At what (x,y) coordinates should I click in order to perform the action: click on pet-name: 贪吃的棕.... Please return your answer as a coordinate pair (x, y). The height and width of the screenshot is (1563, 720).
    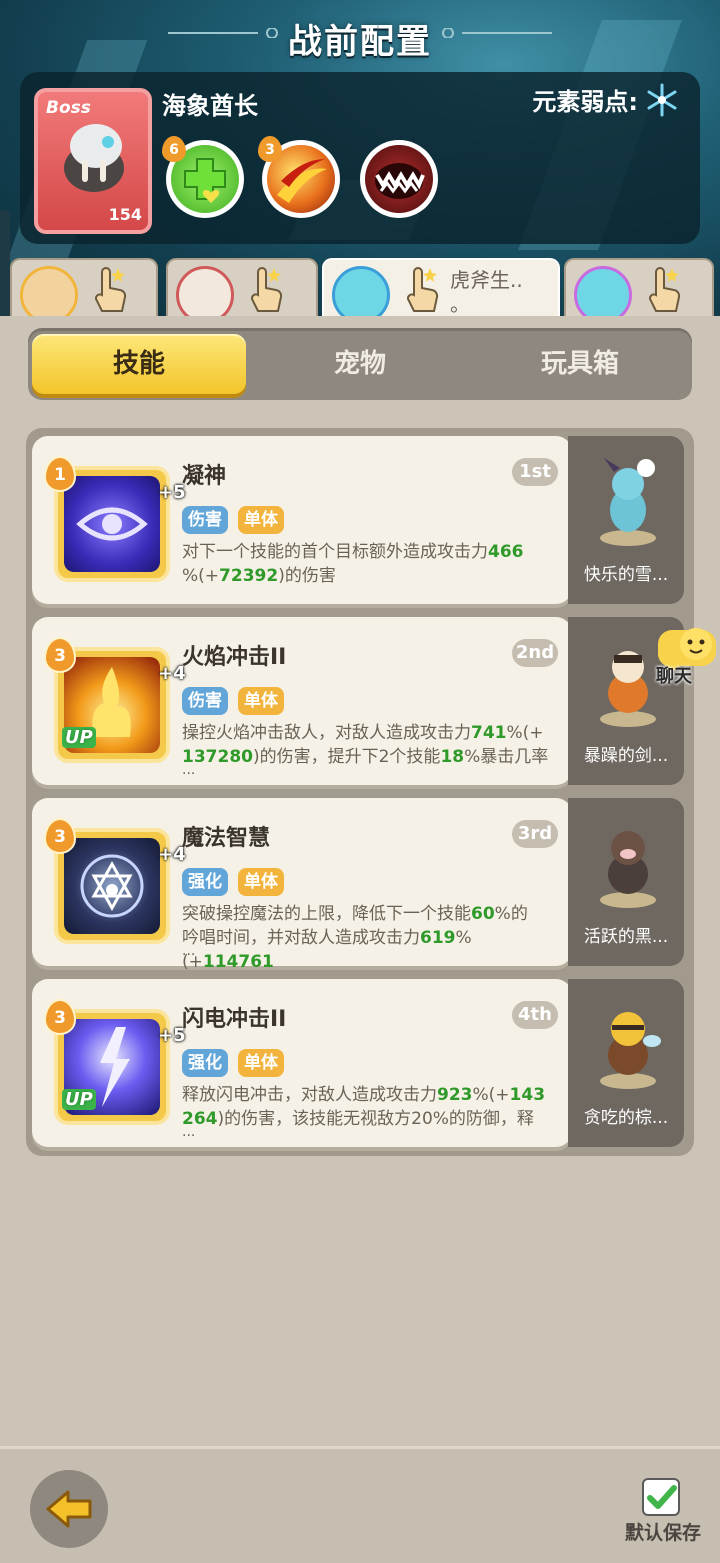
    Looking at the image, I should click on (626, 1118).